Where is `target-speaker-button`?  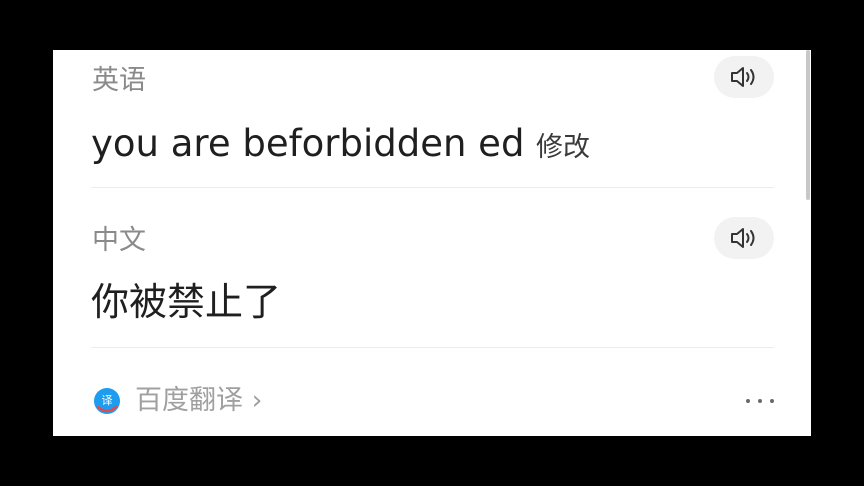 target-speaker-button is located at coordinates (744, 238).